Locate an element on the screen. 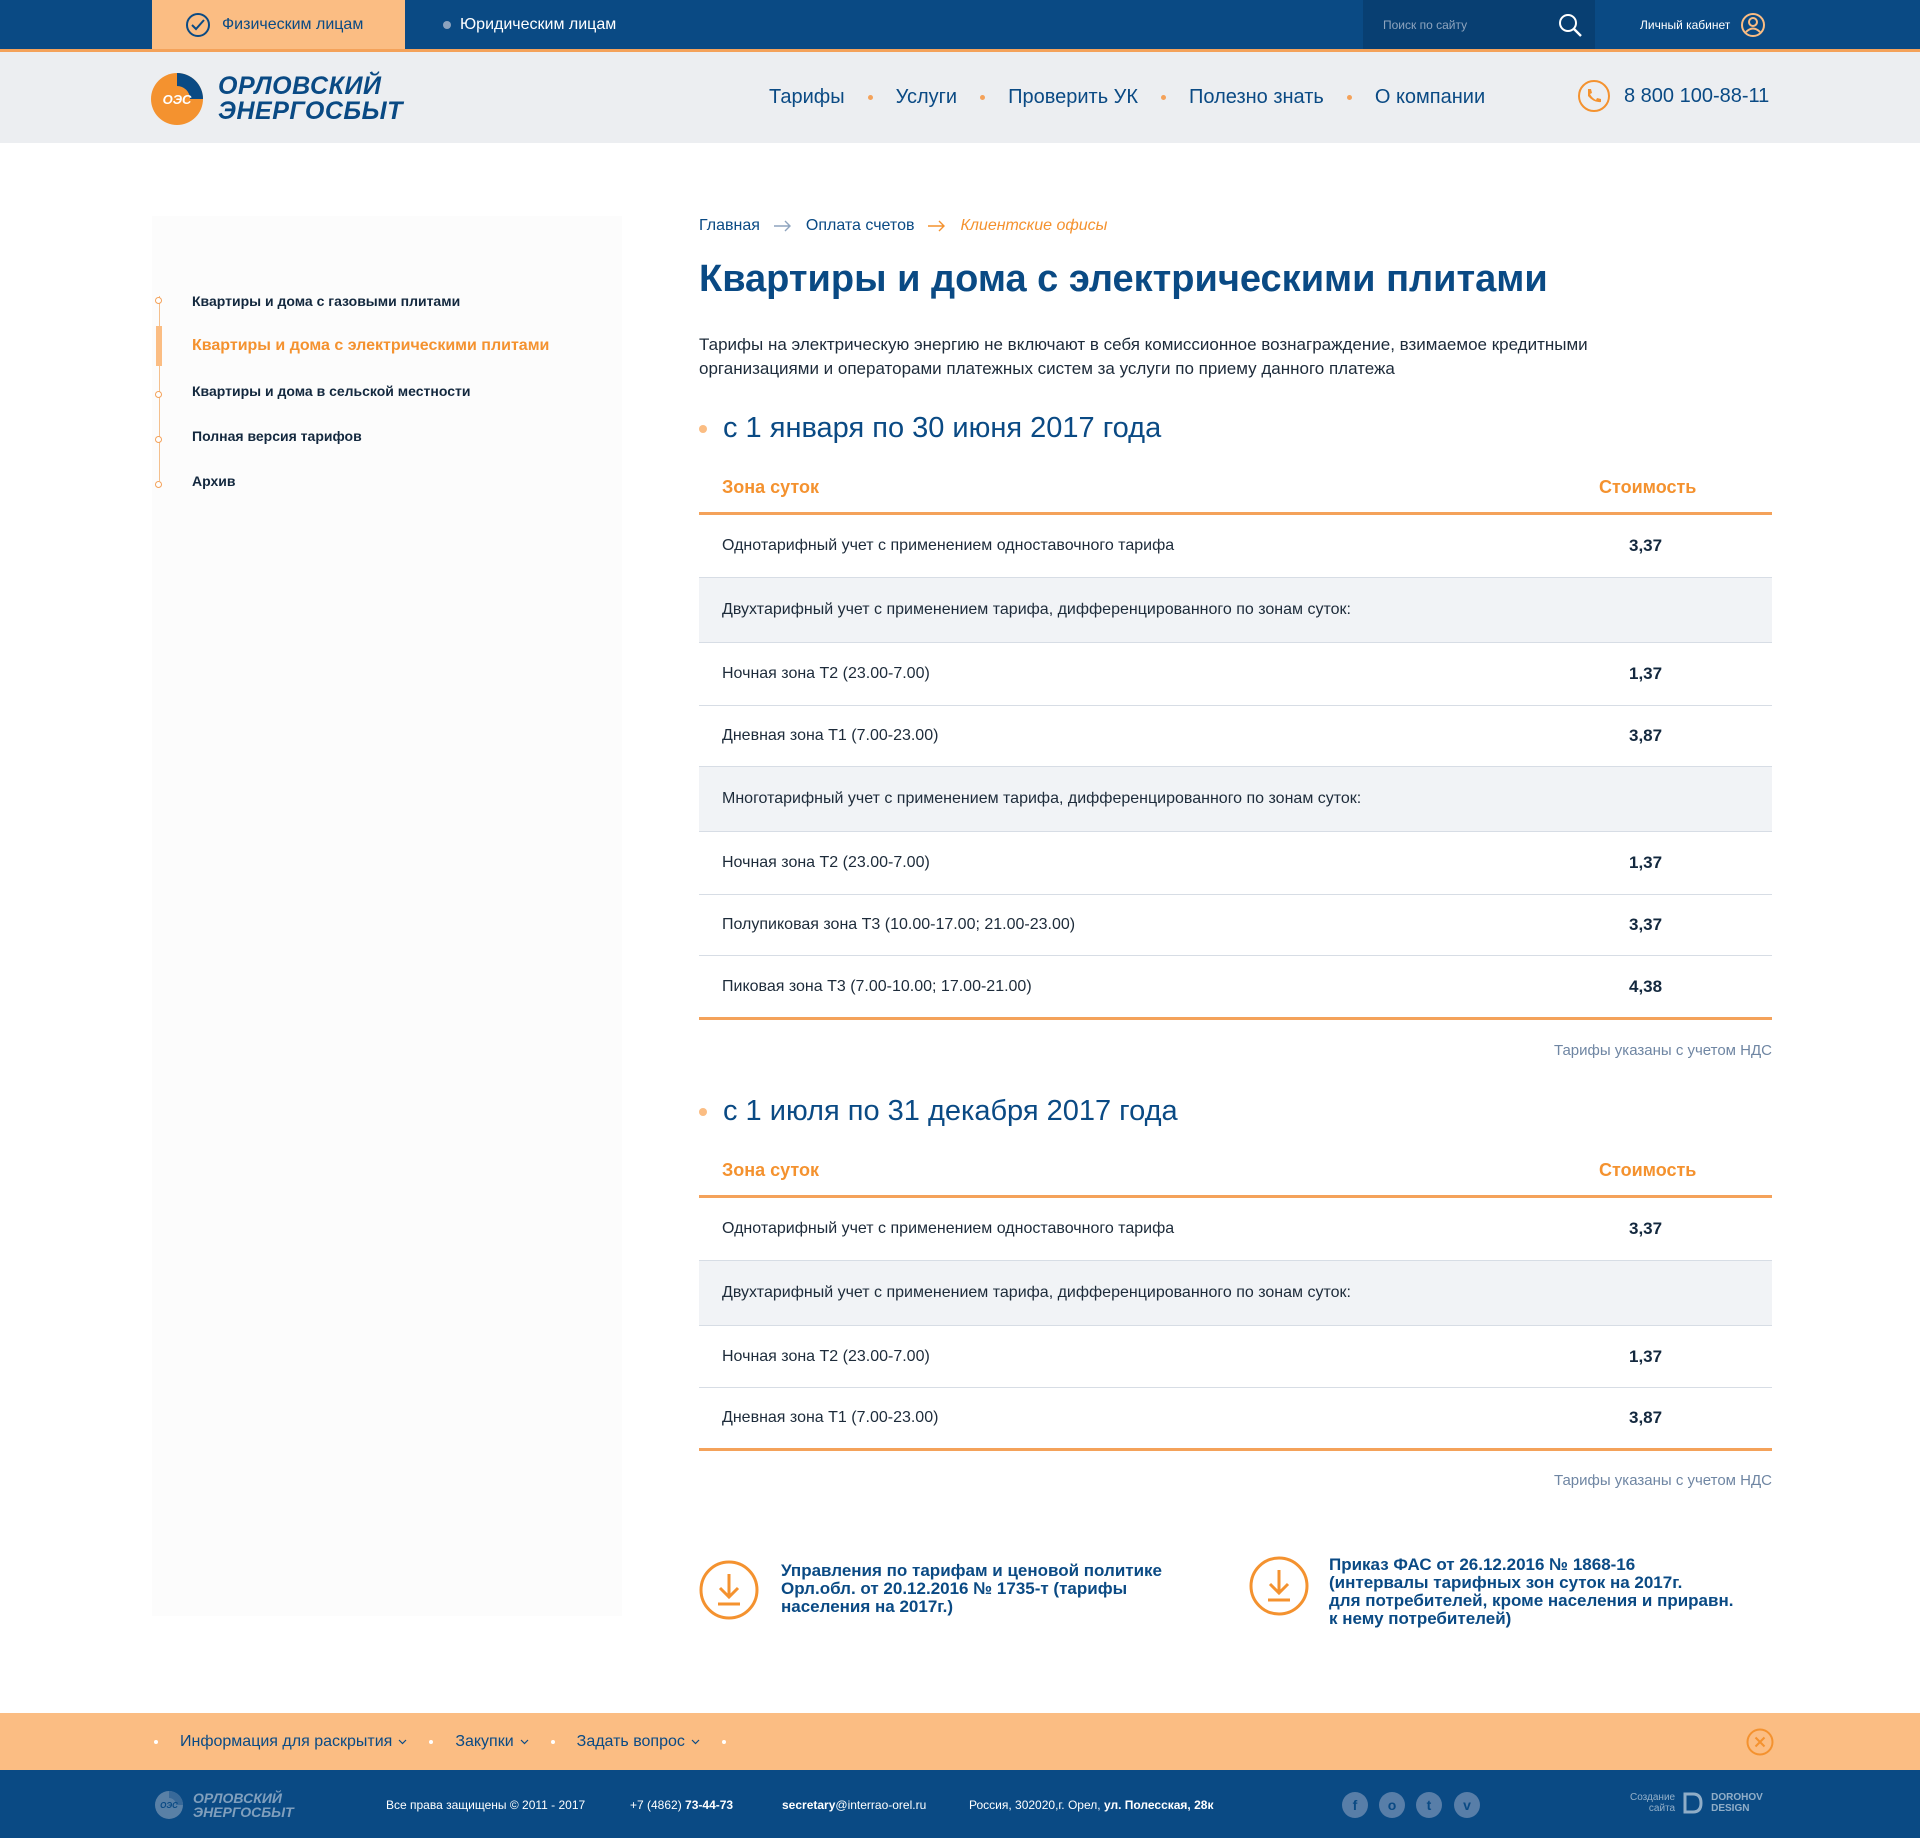 The height and width of the screenshot is (1838, 1920). page-title: Квартиры и дома с электрическими плитами is located at coordinates (1123, 279).